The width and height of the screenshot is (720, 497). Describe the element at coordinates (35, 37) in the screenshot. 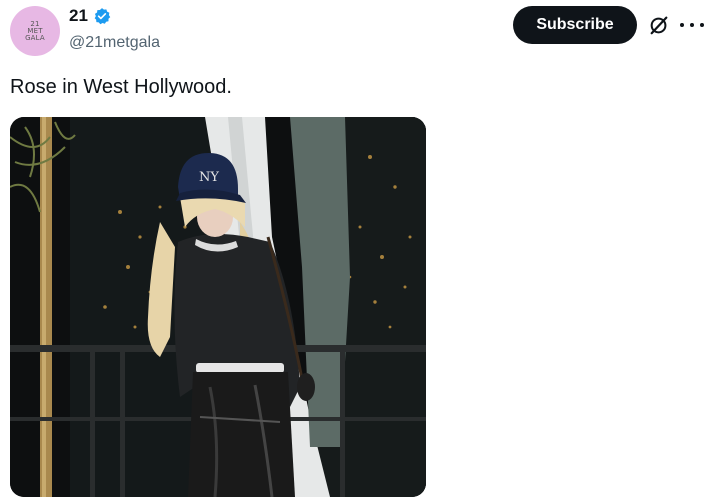

I see `avatar-text-line: GALA` at that location.